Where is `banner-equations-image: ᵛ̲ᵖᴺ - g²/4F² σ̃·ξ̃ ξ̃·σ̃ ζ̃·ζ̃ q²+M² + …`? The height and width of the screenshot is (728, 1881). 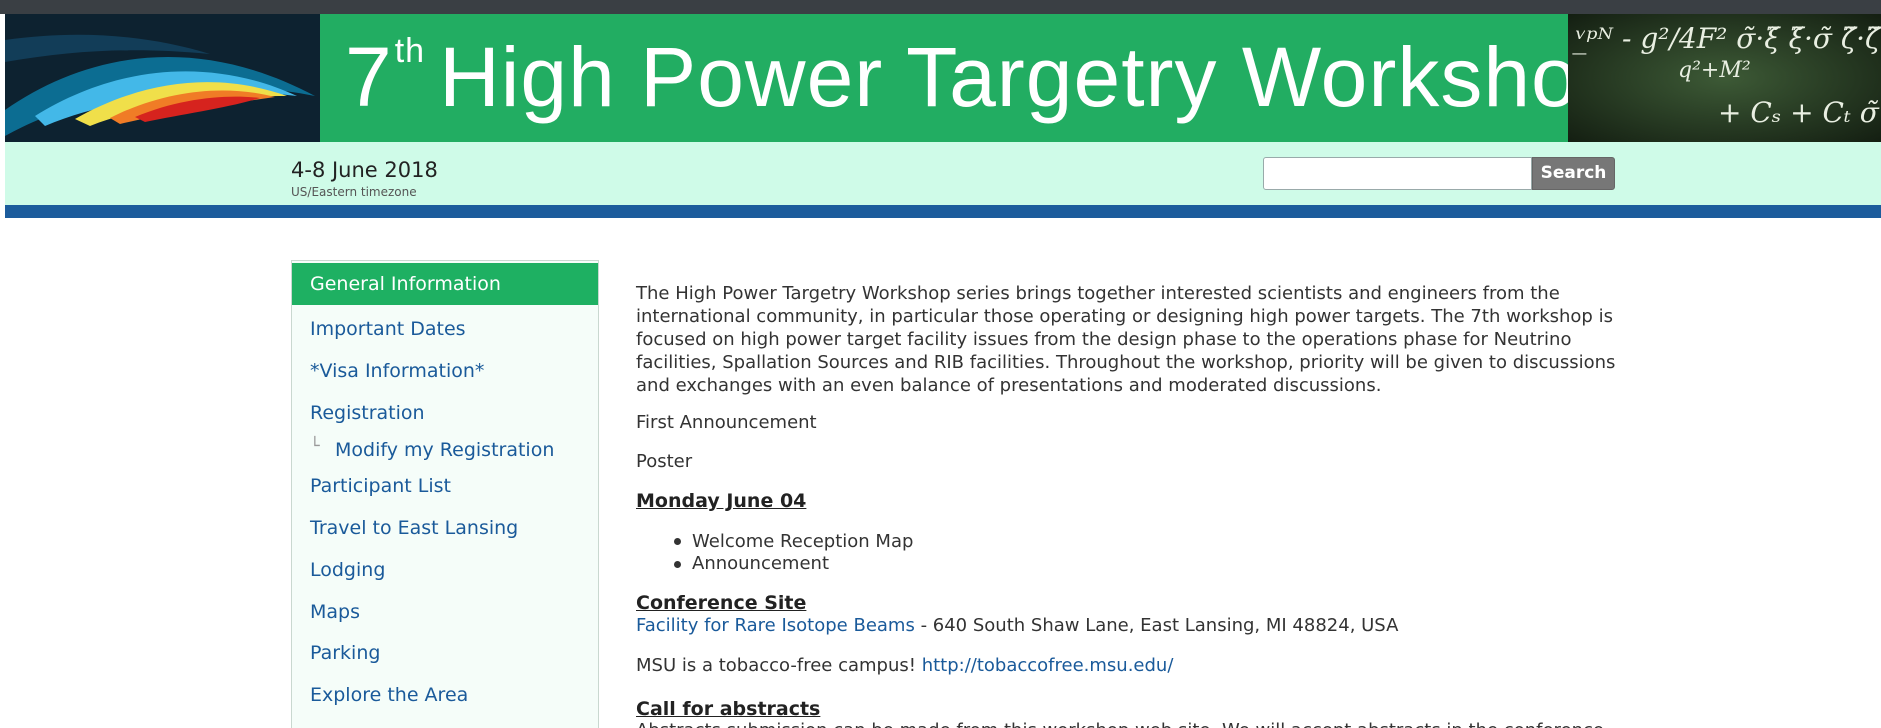
banner-equations-image: ᵛ̲ᵖᴺ - g²/4F² σ̃·ξ̃ ξ̃·σ̃ ζ̃·ζ̃ q²+M² + … is located at coordinates (1724, 78).